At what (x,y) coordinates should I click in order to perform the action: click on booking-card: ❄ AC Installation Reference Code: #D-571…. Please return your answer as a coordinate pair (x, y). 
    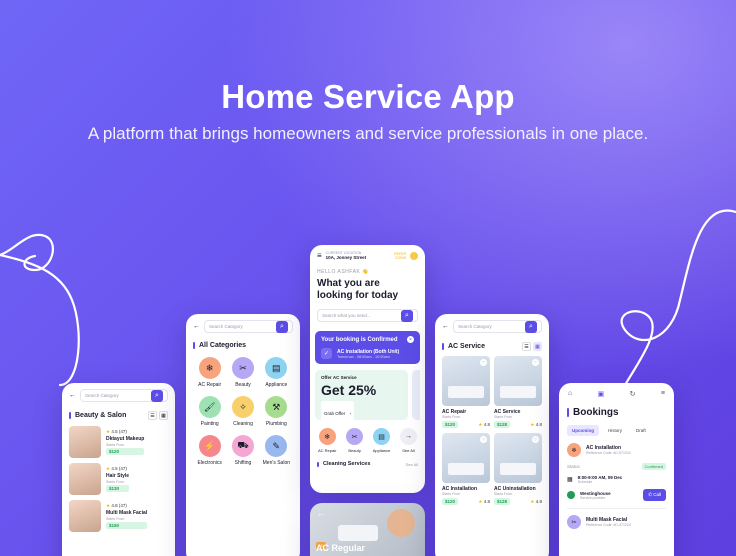
    Looking at the image, I should click on (616, 472).